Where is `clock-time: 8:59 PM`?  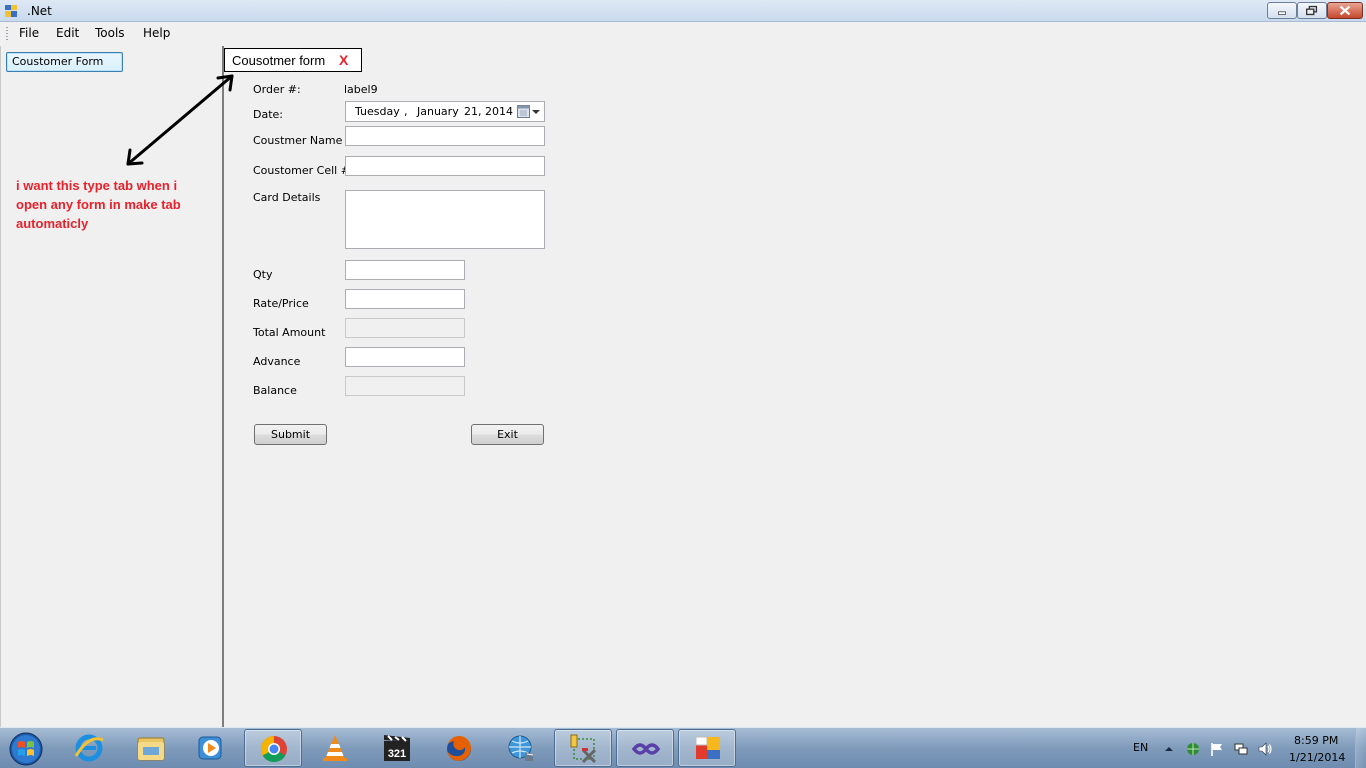
clock-time: 8:59 PM is located at coordinates (1316, 740).